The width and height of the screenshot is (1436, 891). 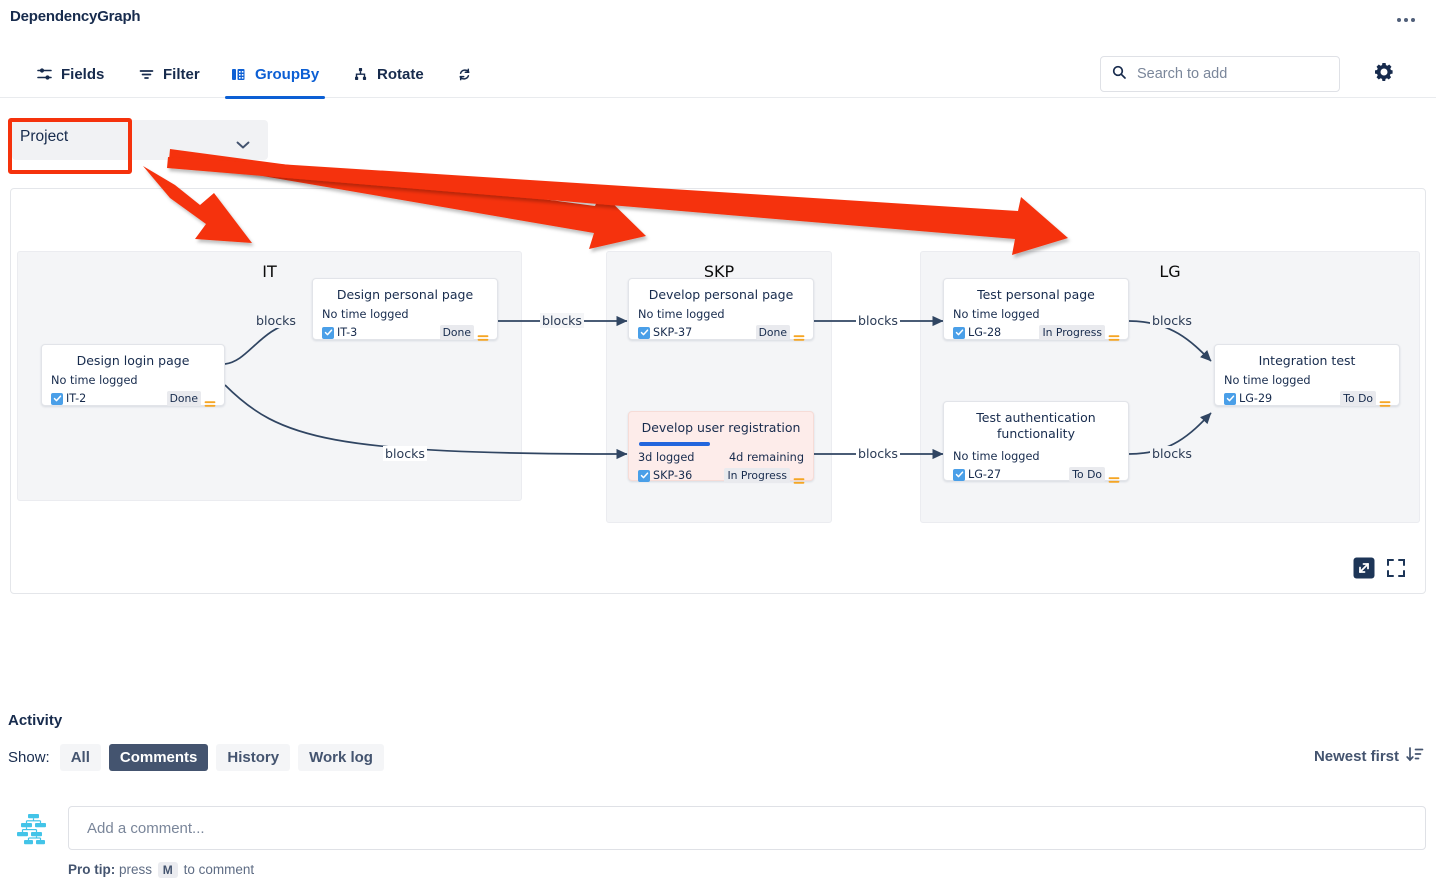 What do you see at coordinates (136, 869) in the screenshot?
I see `pro-tip-mid: press` at bounding box center [136, 869].